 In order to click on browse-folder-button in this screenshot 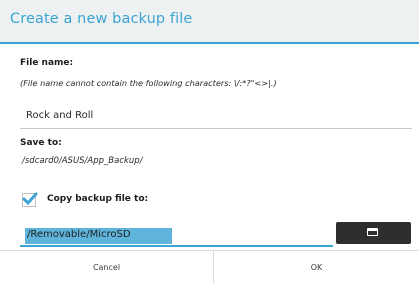, I will do `click(373, 233)`.